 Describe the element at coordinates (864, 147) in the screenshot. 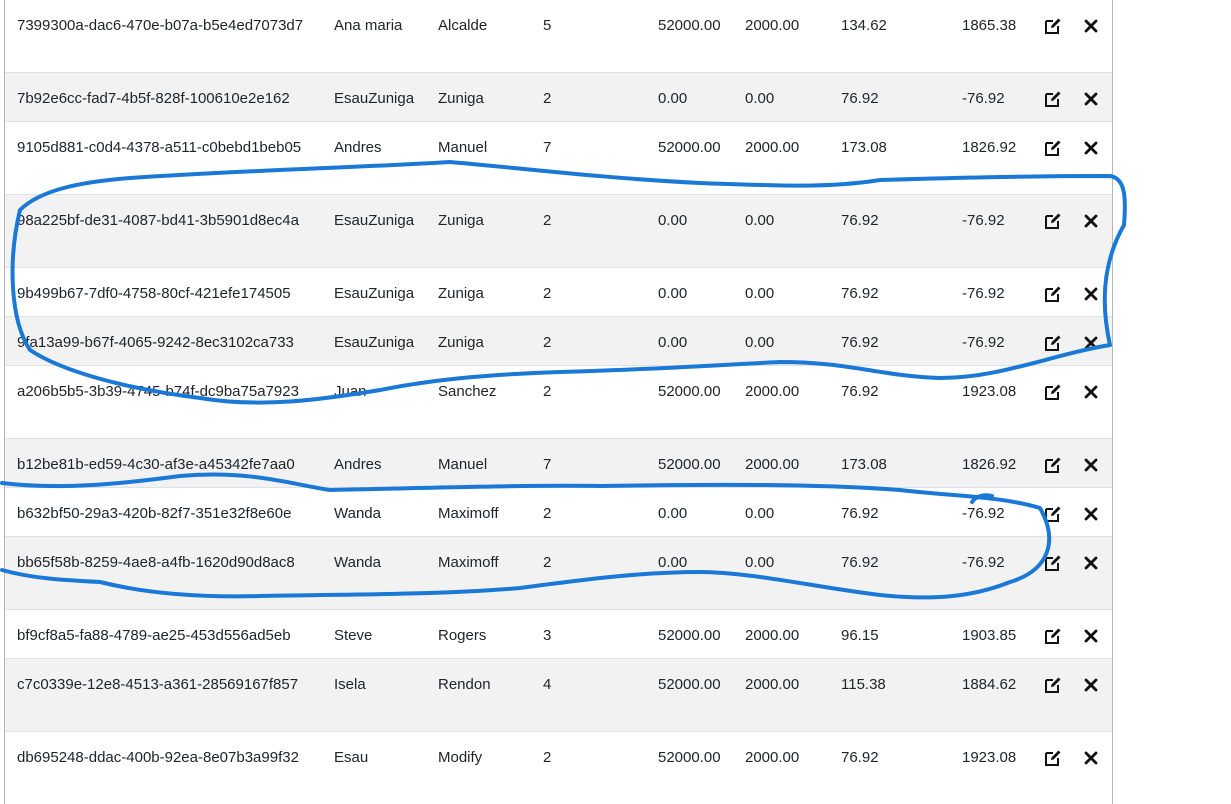

I see `rate-amount-cell: 173.08` at that location.